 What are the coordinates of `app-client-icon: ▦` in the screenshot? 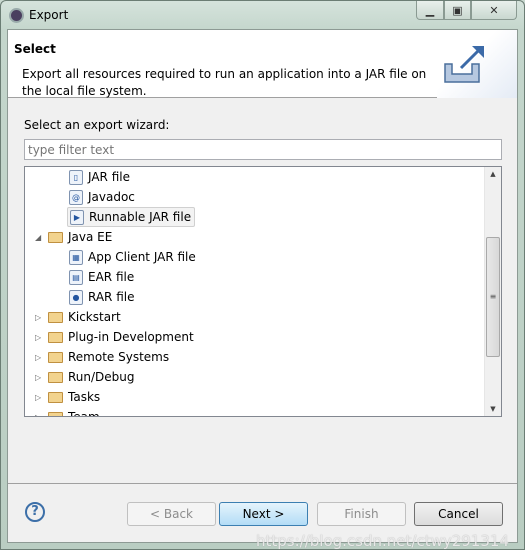 It's located at (76, 257).